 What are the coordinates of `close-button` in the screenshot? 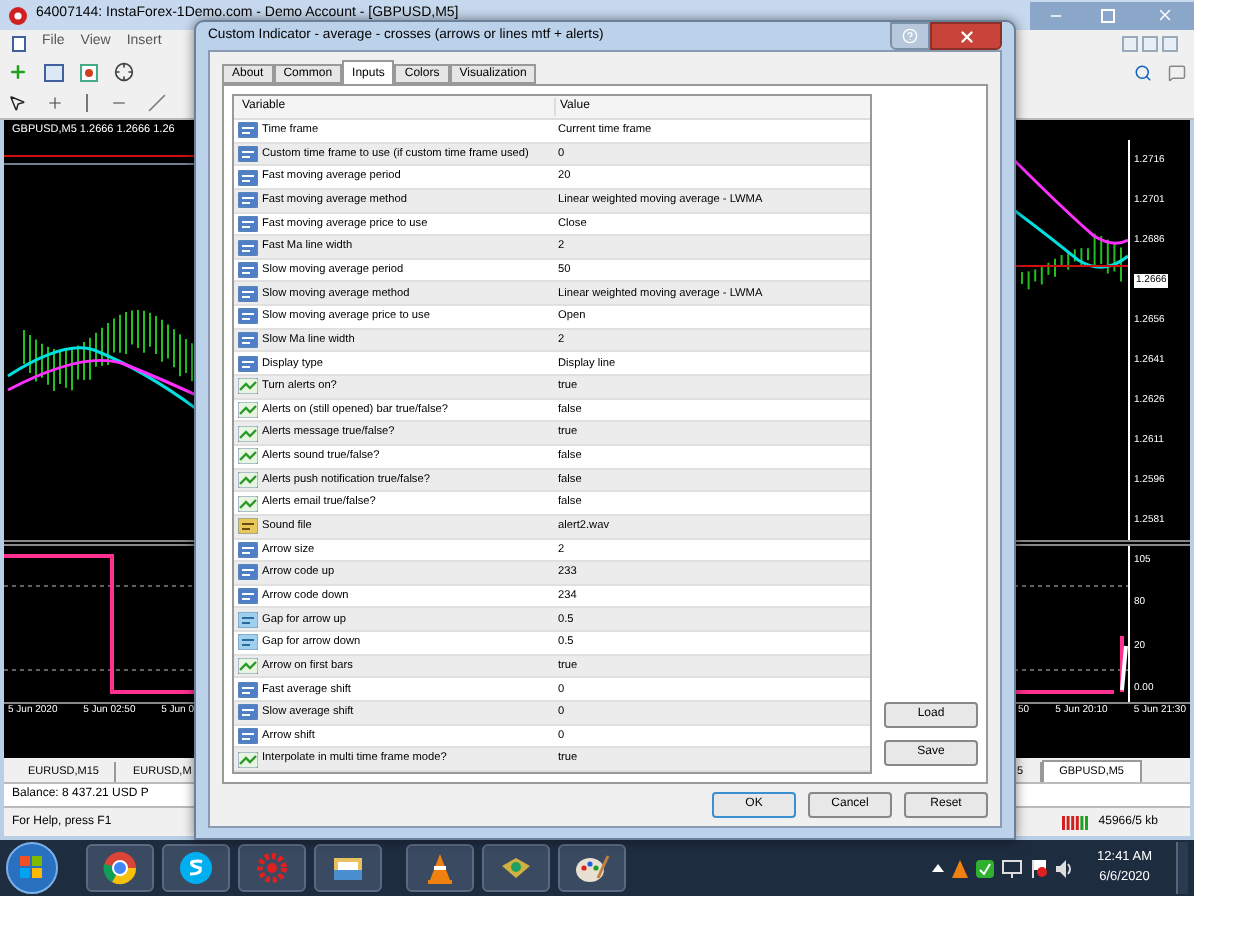 It's located at (966, 36).